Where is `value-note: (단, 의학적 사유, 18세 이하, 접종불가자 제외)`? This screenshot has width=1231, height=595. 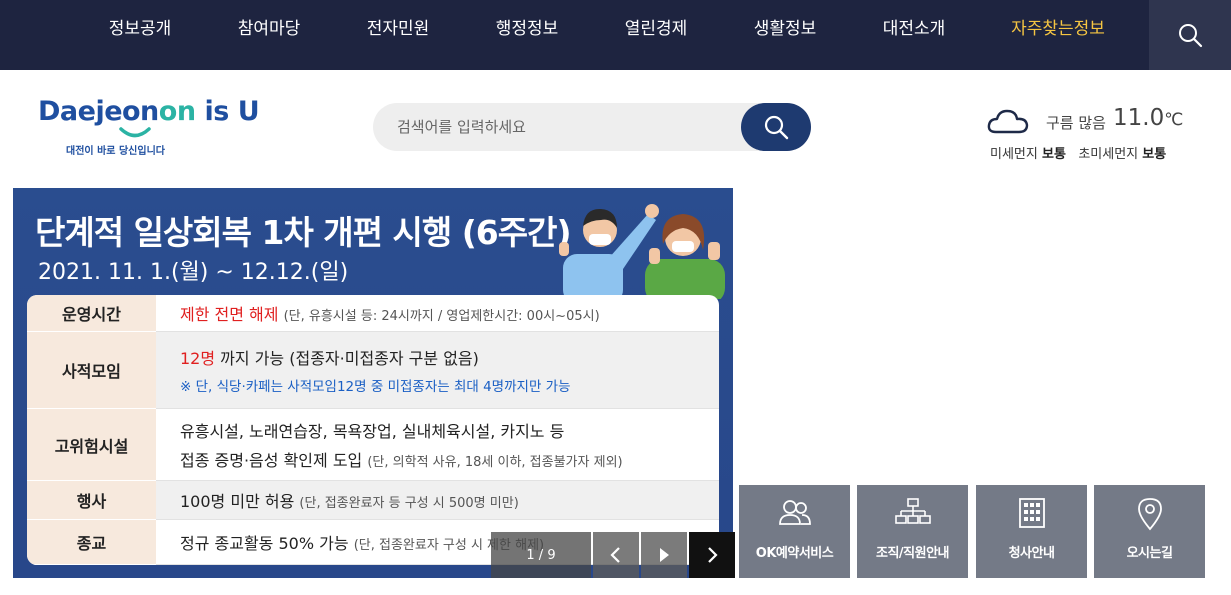 value-note: (단, 의학적 사유, 18세 이하, 접종불가자 제외) is located at coordinates (495, 462).